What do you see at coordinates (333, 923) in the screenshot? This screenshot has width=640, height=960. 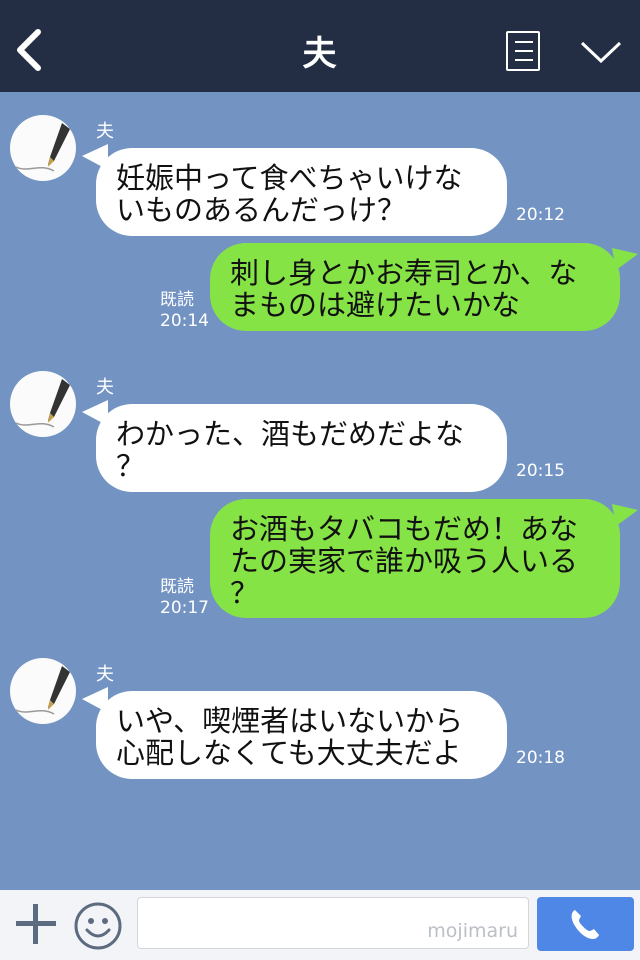 I see `message-input: mojimaru` at bounding box center [333, 923].